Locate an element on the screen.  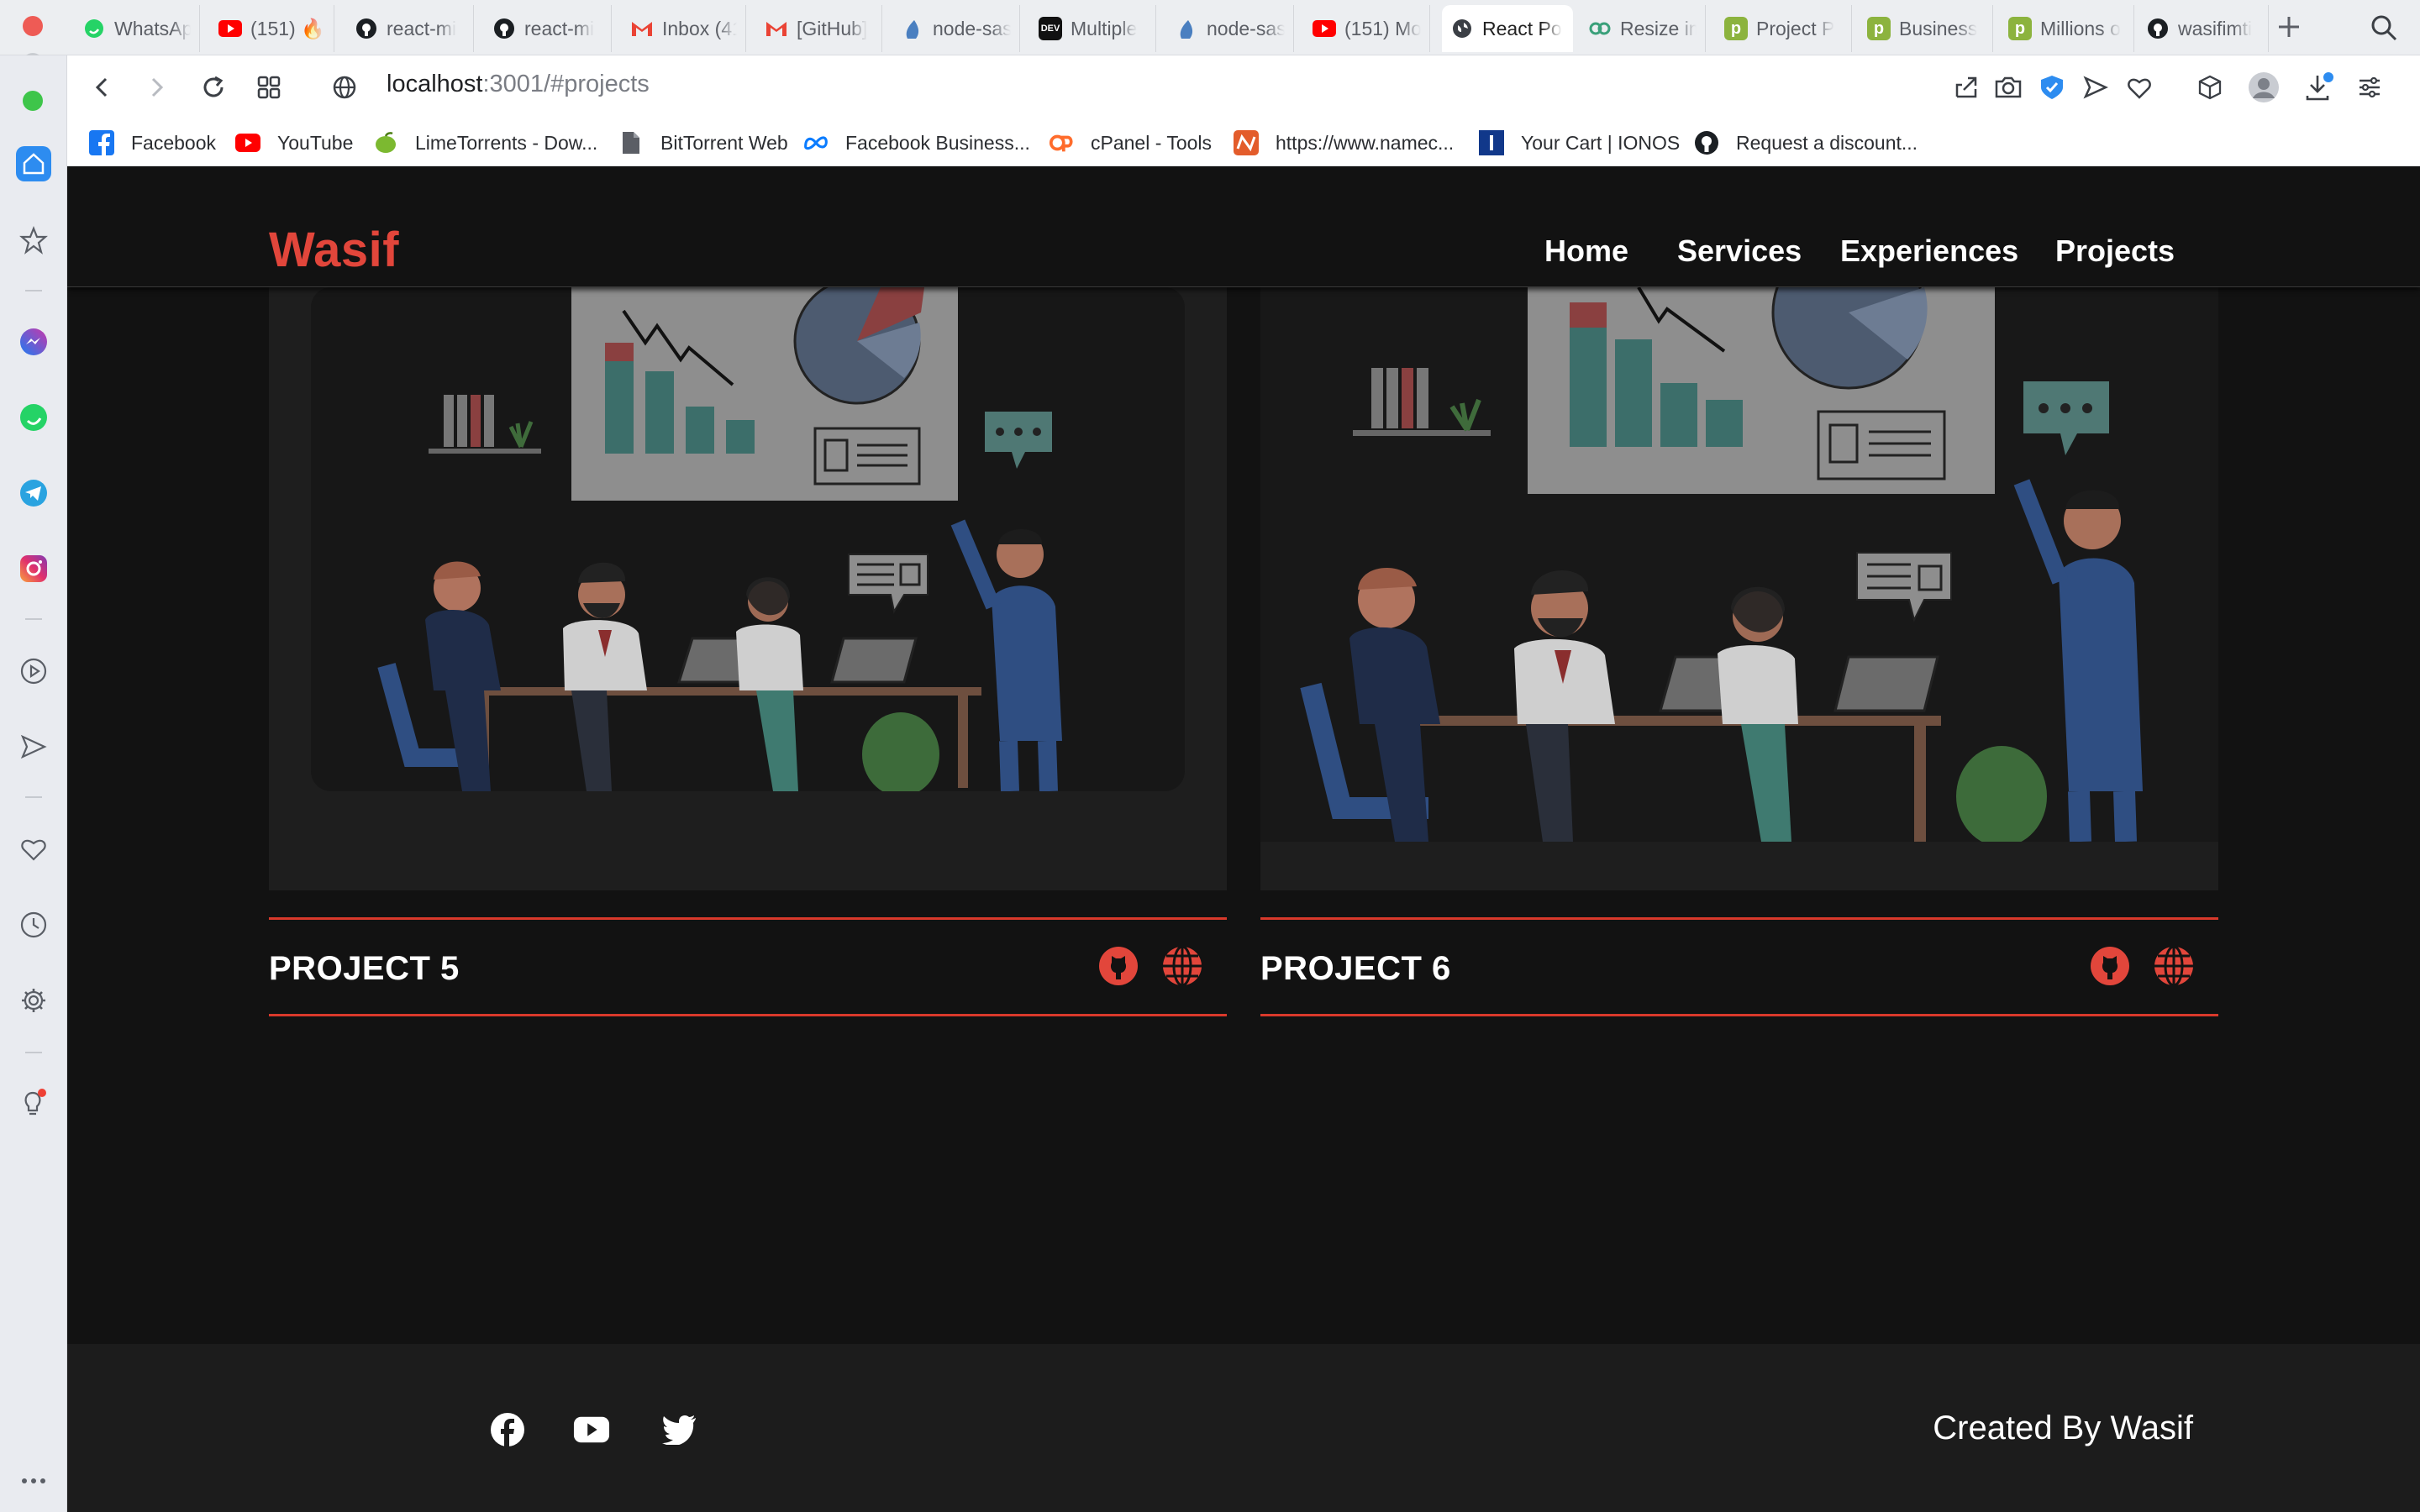
nav-services: Services is located at coordinates (1740, 251).